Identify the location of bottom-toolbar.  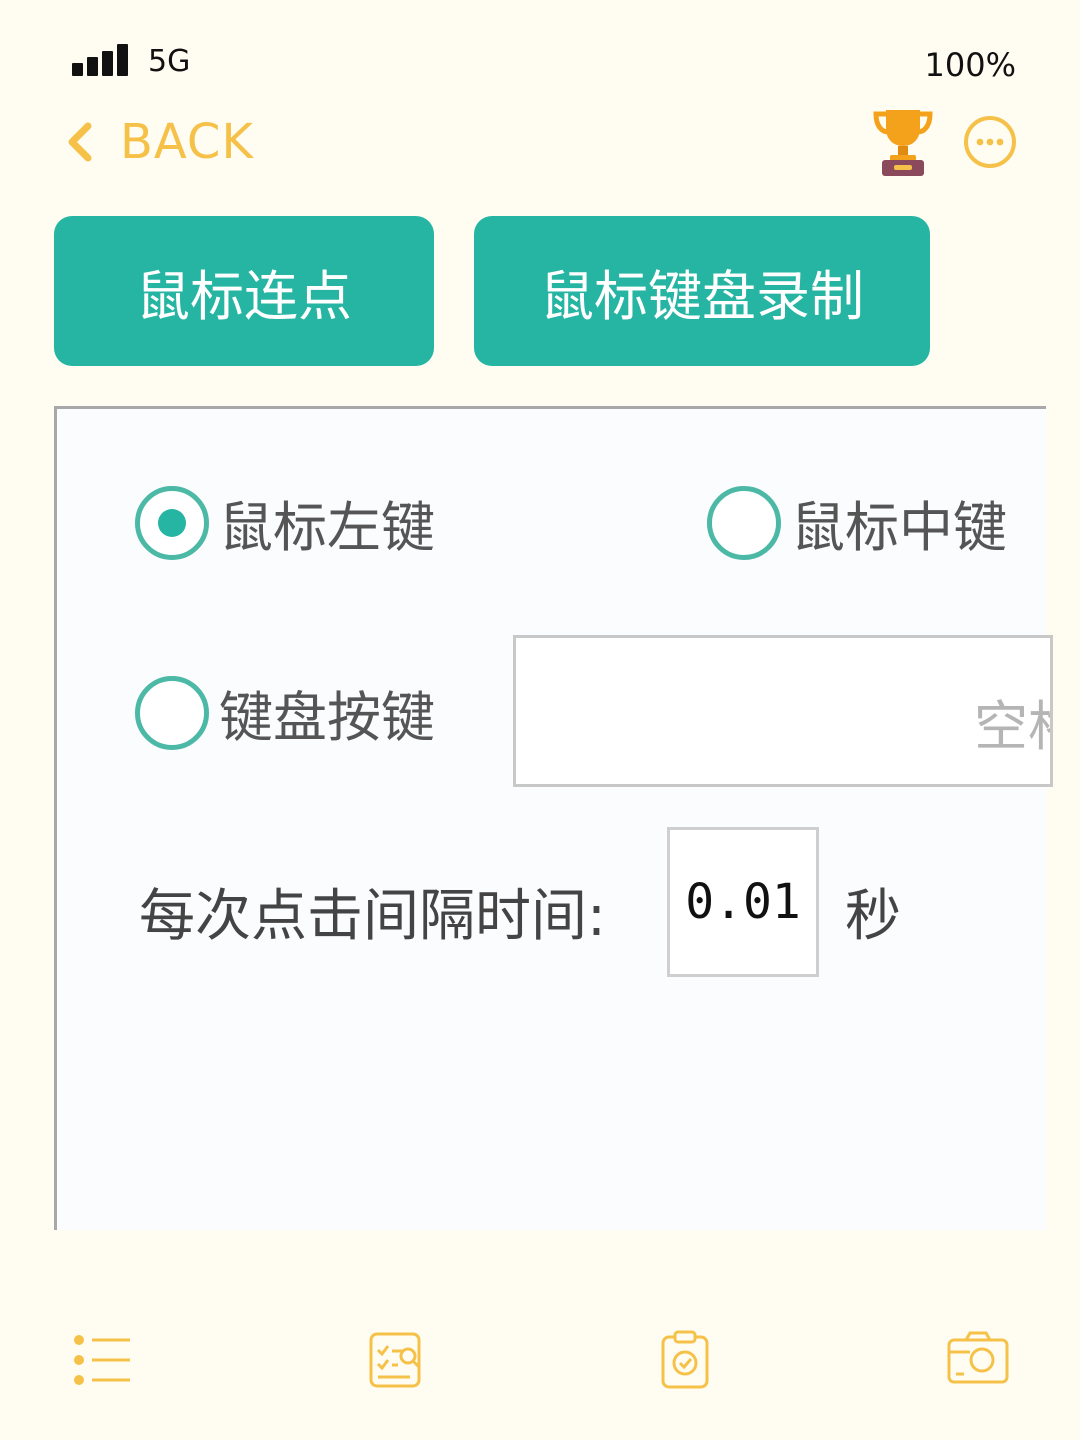
(540, 1365).